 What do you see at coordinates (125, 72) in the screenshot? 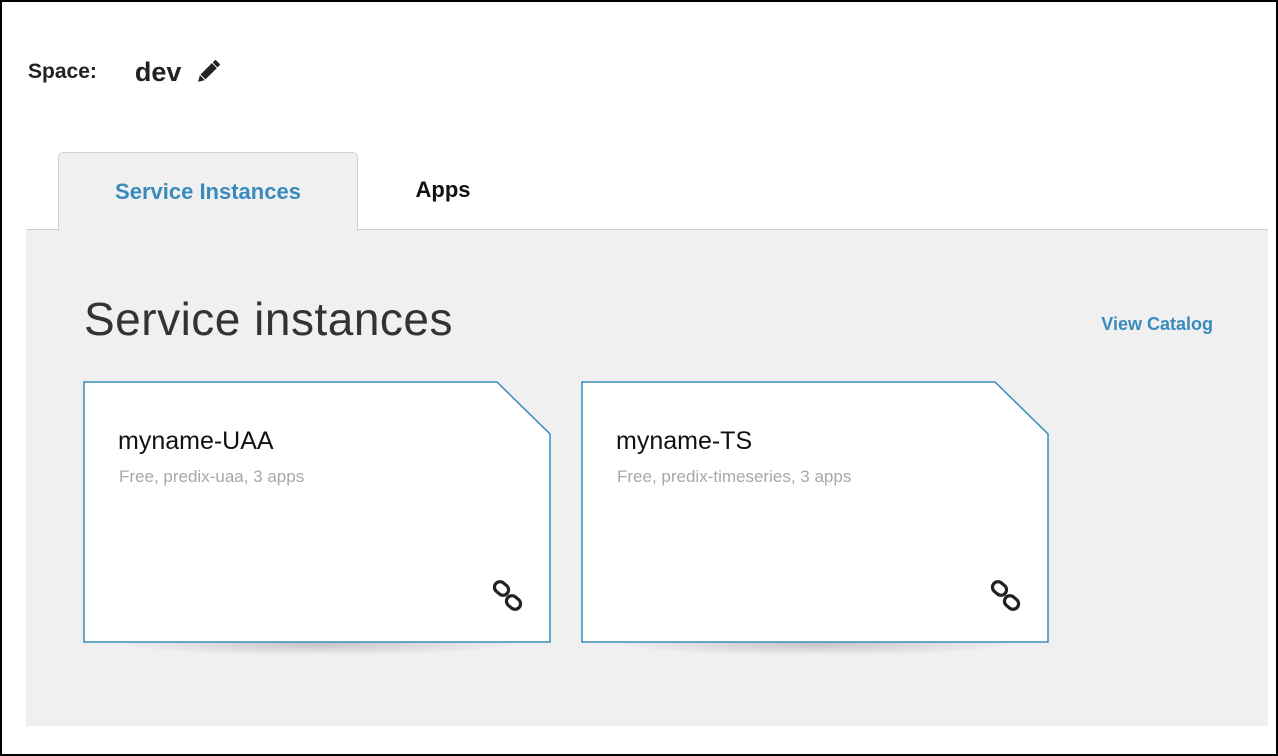
I see `space-header: Space: dev` at bounding box center [125, 72].